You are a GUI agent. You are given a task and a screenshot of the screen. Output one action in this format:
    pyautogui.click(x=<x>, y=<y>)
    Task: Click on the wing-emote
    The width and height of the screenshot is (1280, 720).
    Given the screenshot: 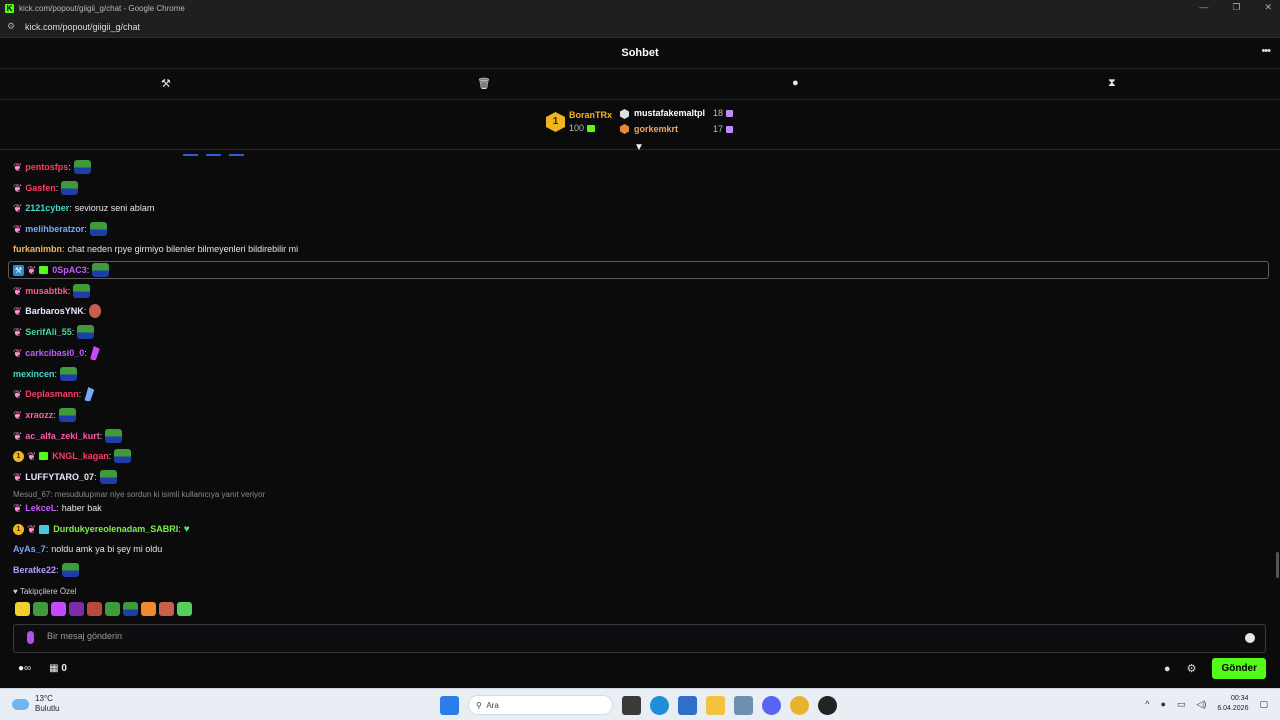 What is the action you would take?
    pyautogui.click(x=94, y=353)
    